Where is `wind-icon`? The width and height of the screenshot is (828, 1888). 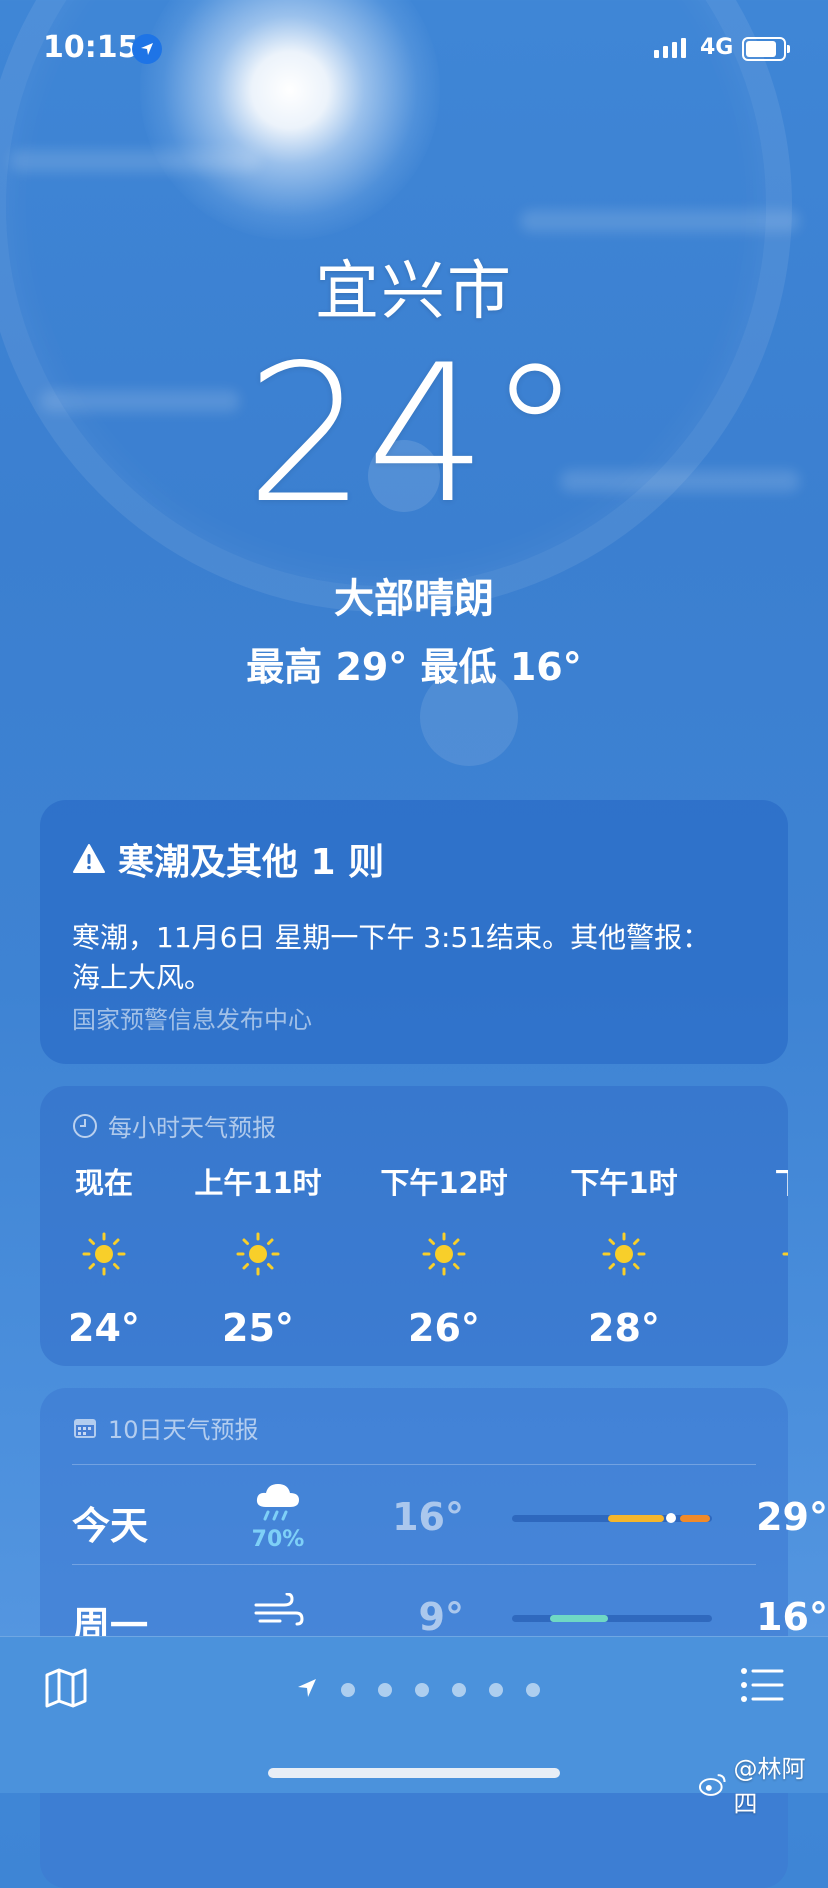
wind-icon is located at coordinates (278, 1614).